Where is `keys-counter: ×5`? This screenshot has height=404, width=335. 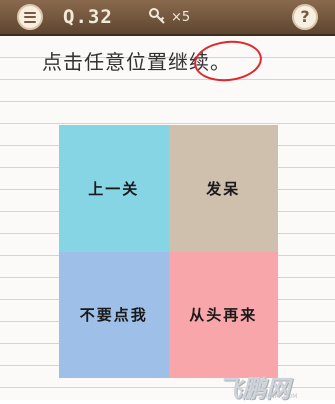
keys-counter: ×5 is located at coordinates (169, 17).